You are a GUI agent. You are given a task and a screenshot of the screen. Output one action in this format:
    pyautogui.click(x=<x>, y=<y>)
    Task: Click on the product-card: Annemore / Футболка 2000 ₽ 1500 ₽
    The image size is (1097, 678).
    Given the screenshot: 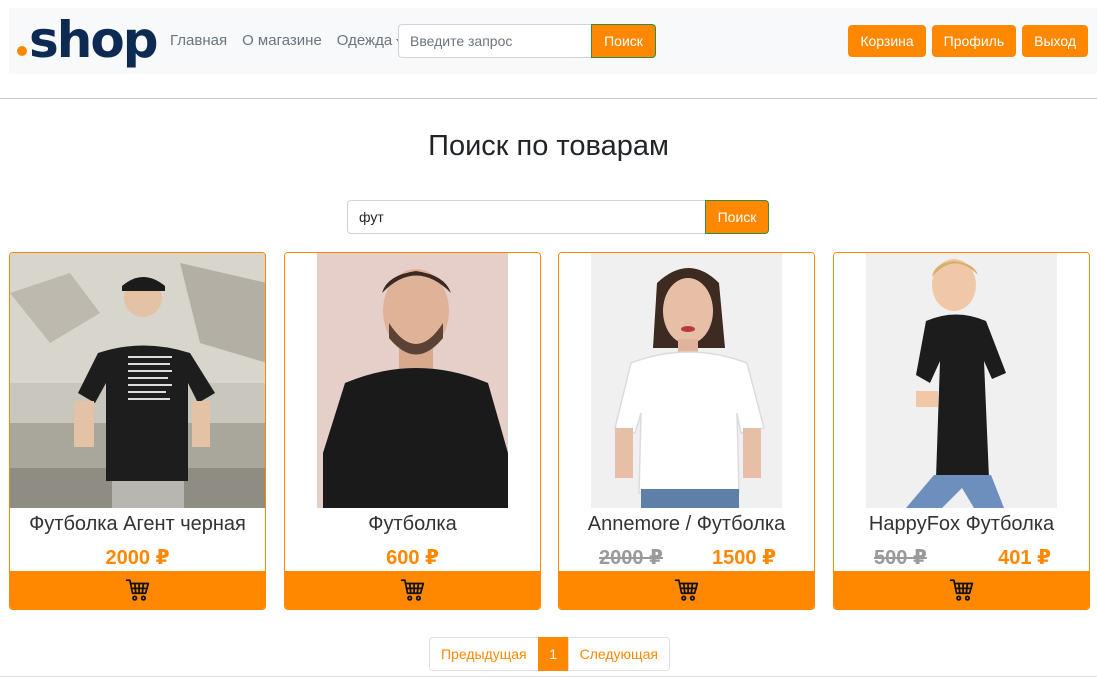 What is the action you would take?
    pyautogui.click(x=686, y=431)
    